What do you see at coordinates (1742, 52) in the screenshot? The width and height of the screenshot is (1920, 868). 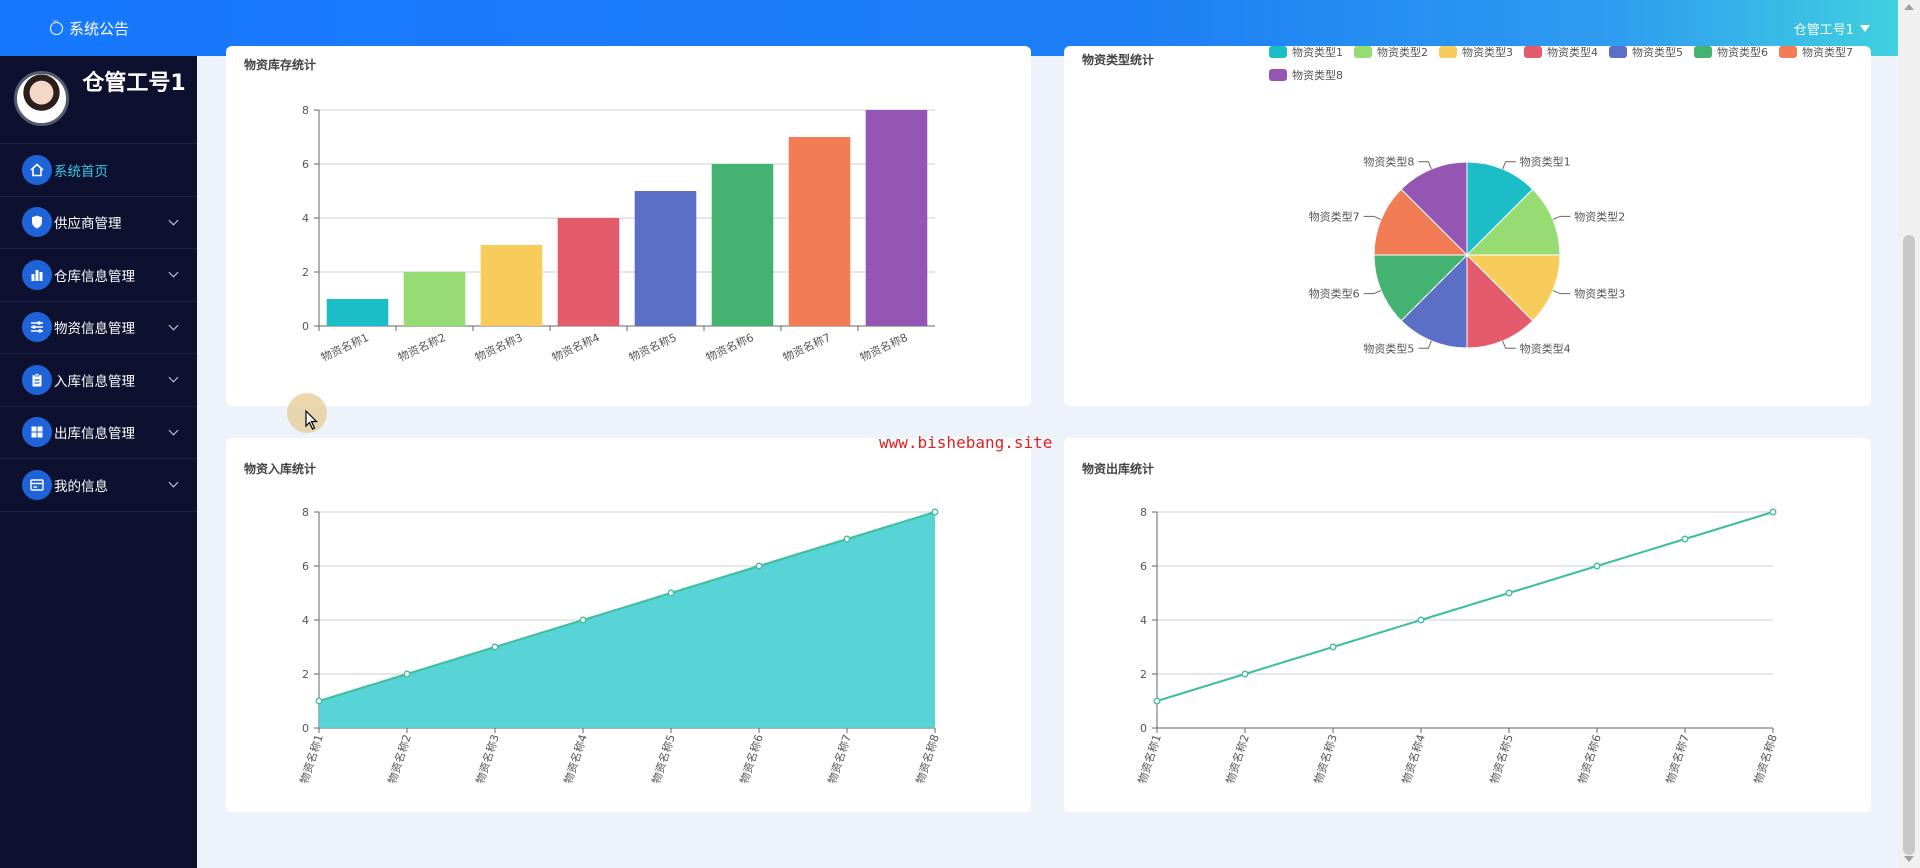 I see `legend-label: 物资类型6` at bounding box center [1742, 52].